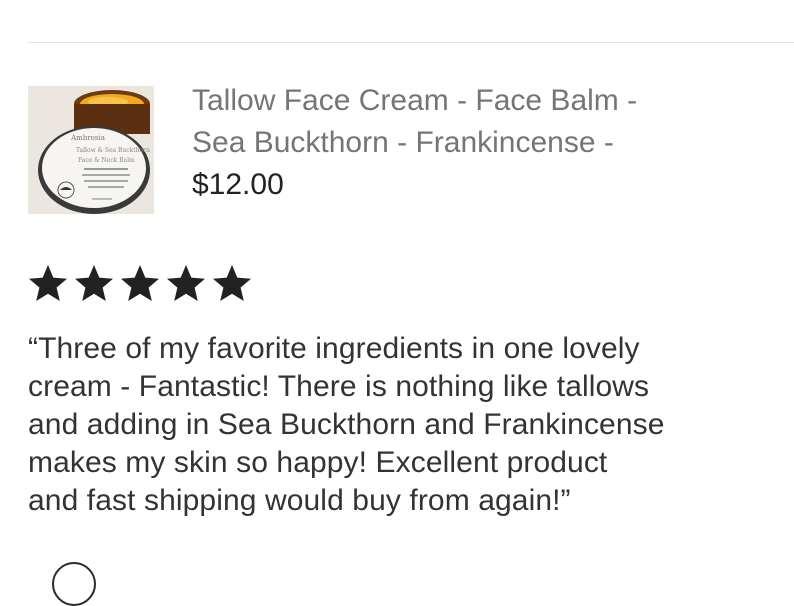 The width and height of the screenshot is (794, 606). What do you see at coordinates (106, 160) in the screenshot?
I see `svg-text: Face & Neck Balm` at bounding box center [106, 160].